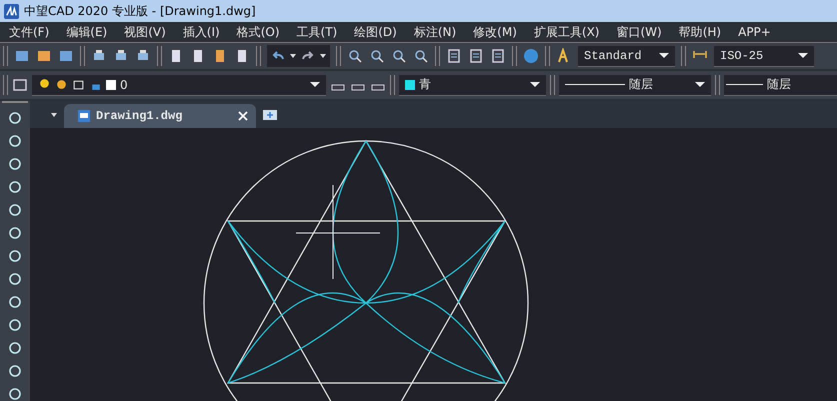 The width and height of the screenshot is (837, 401). What do you see at coordinates (700, 32) in the screenshot?
I see `menu-item: 帮助(H)` at bounding box center [700, 32].